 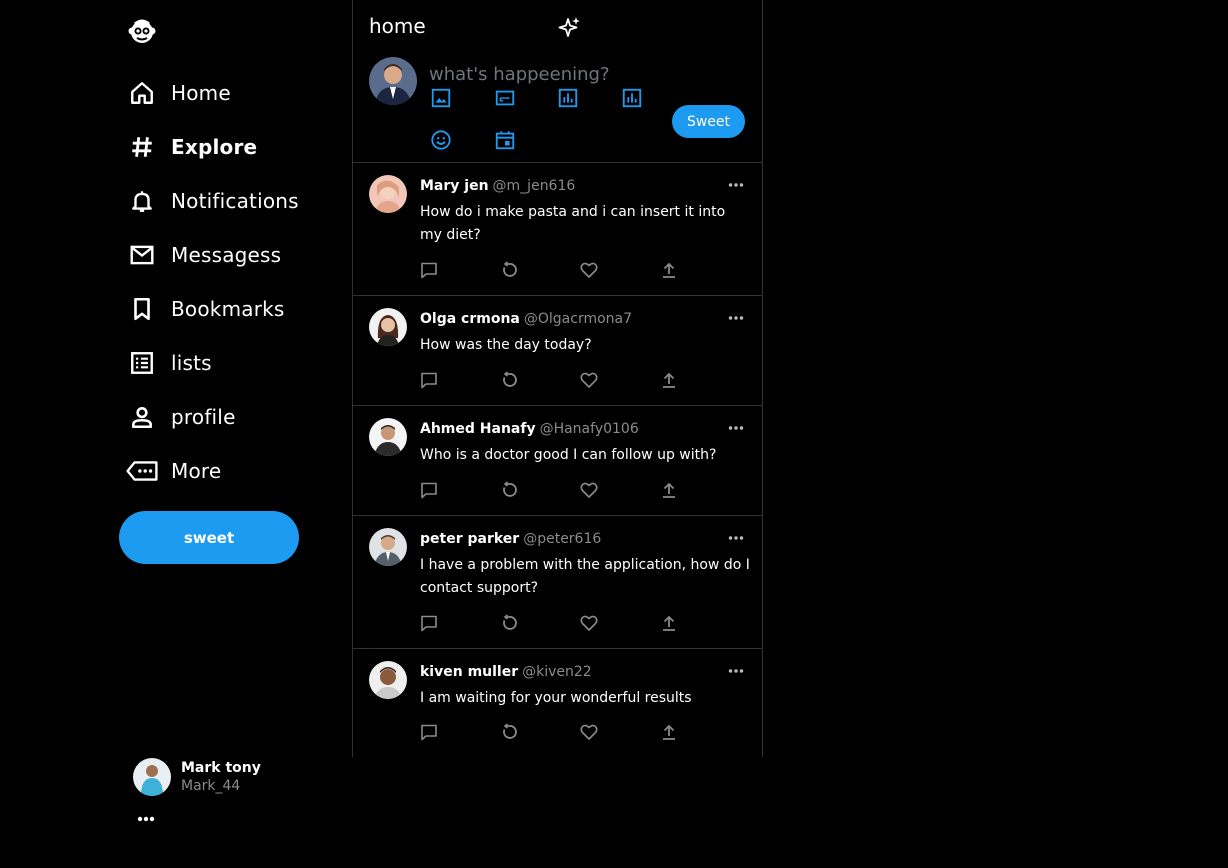 I want to click on mail-icon, so click(x=142, y=255).